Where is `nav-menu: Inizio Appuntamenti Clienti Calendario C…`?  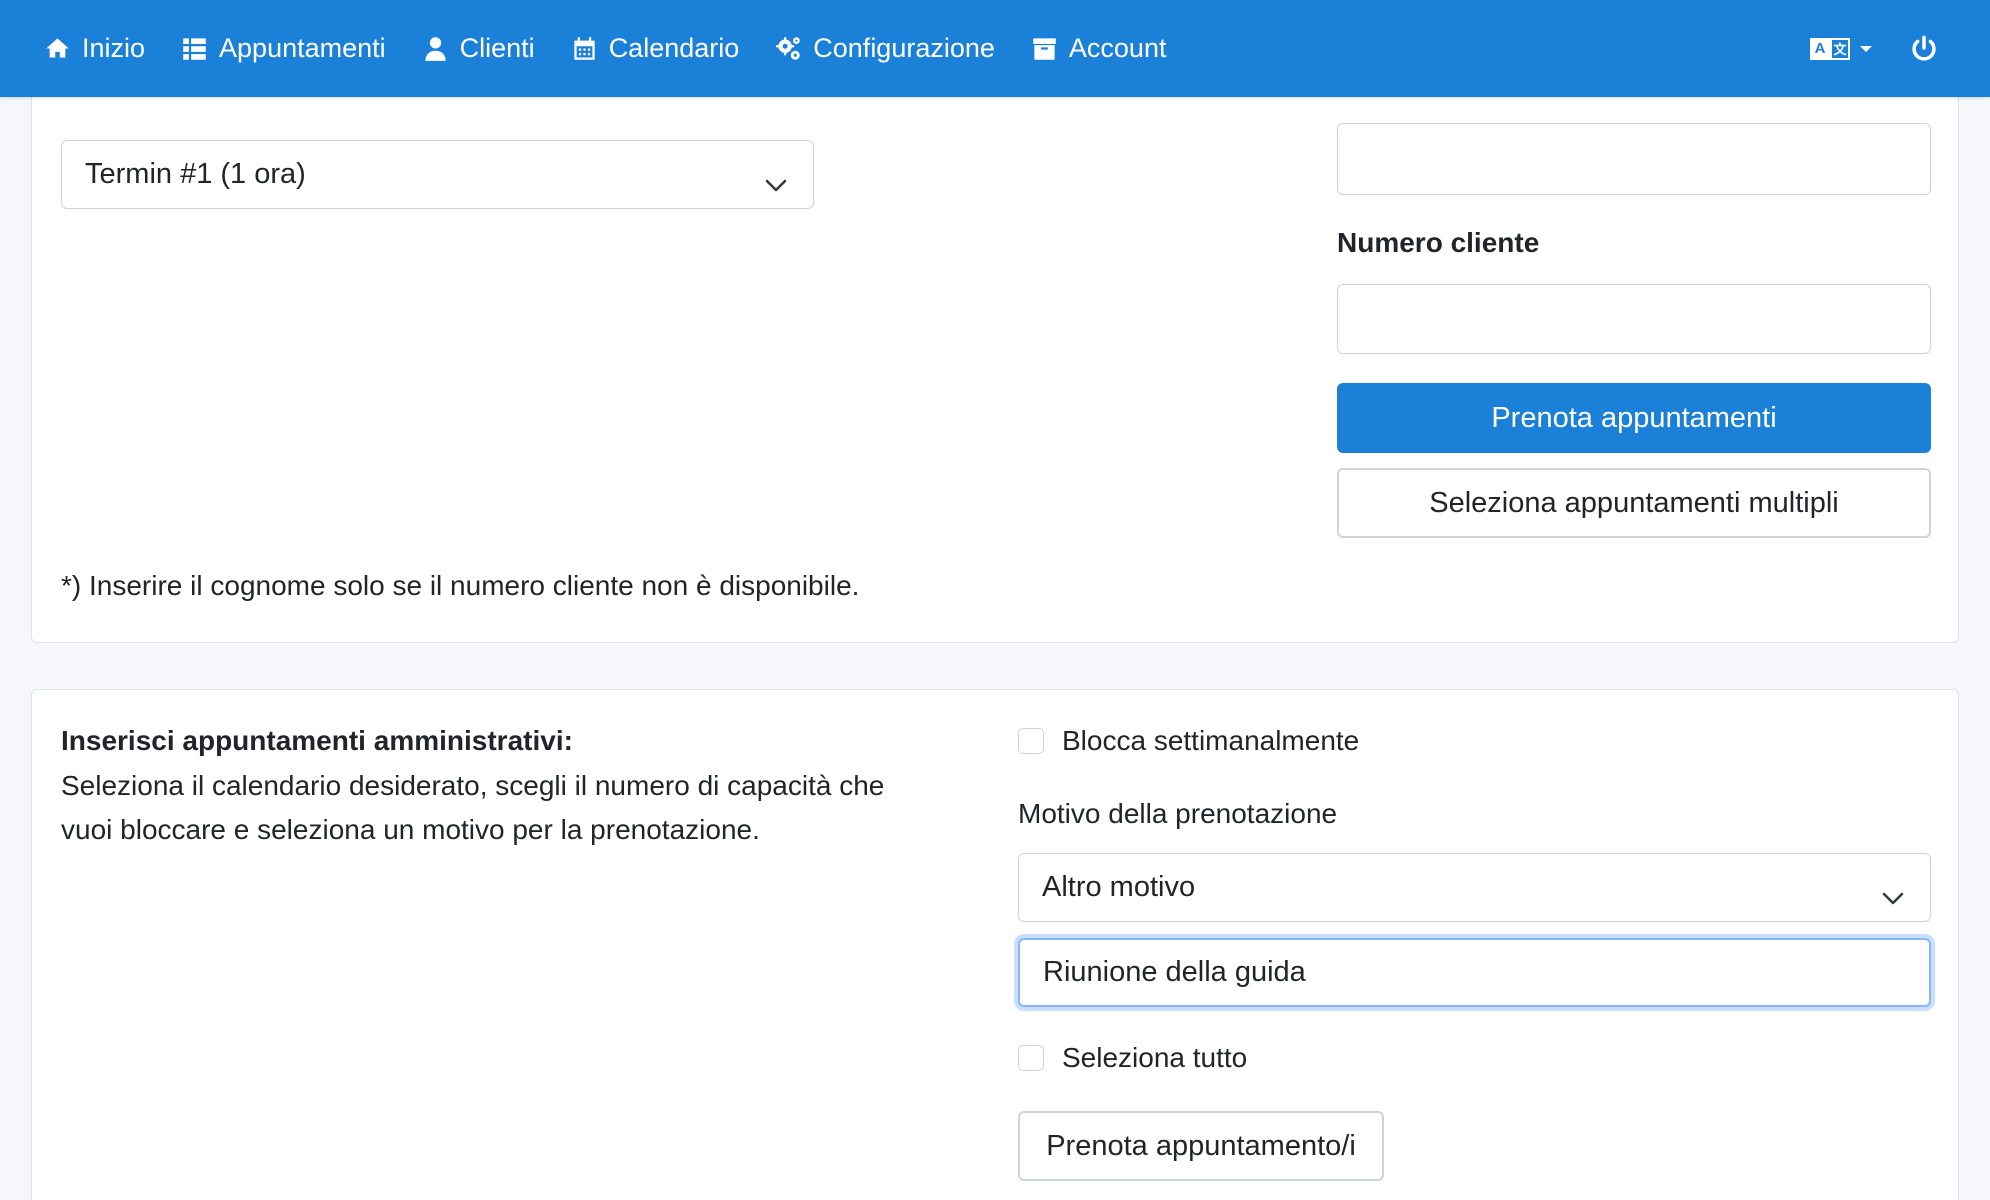 nav-menu: Inizio Appuntamenti Clienti Calendario C… is located at coordinates (623, 48).